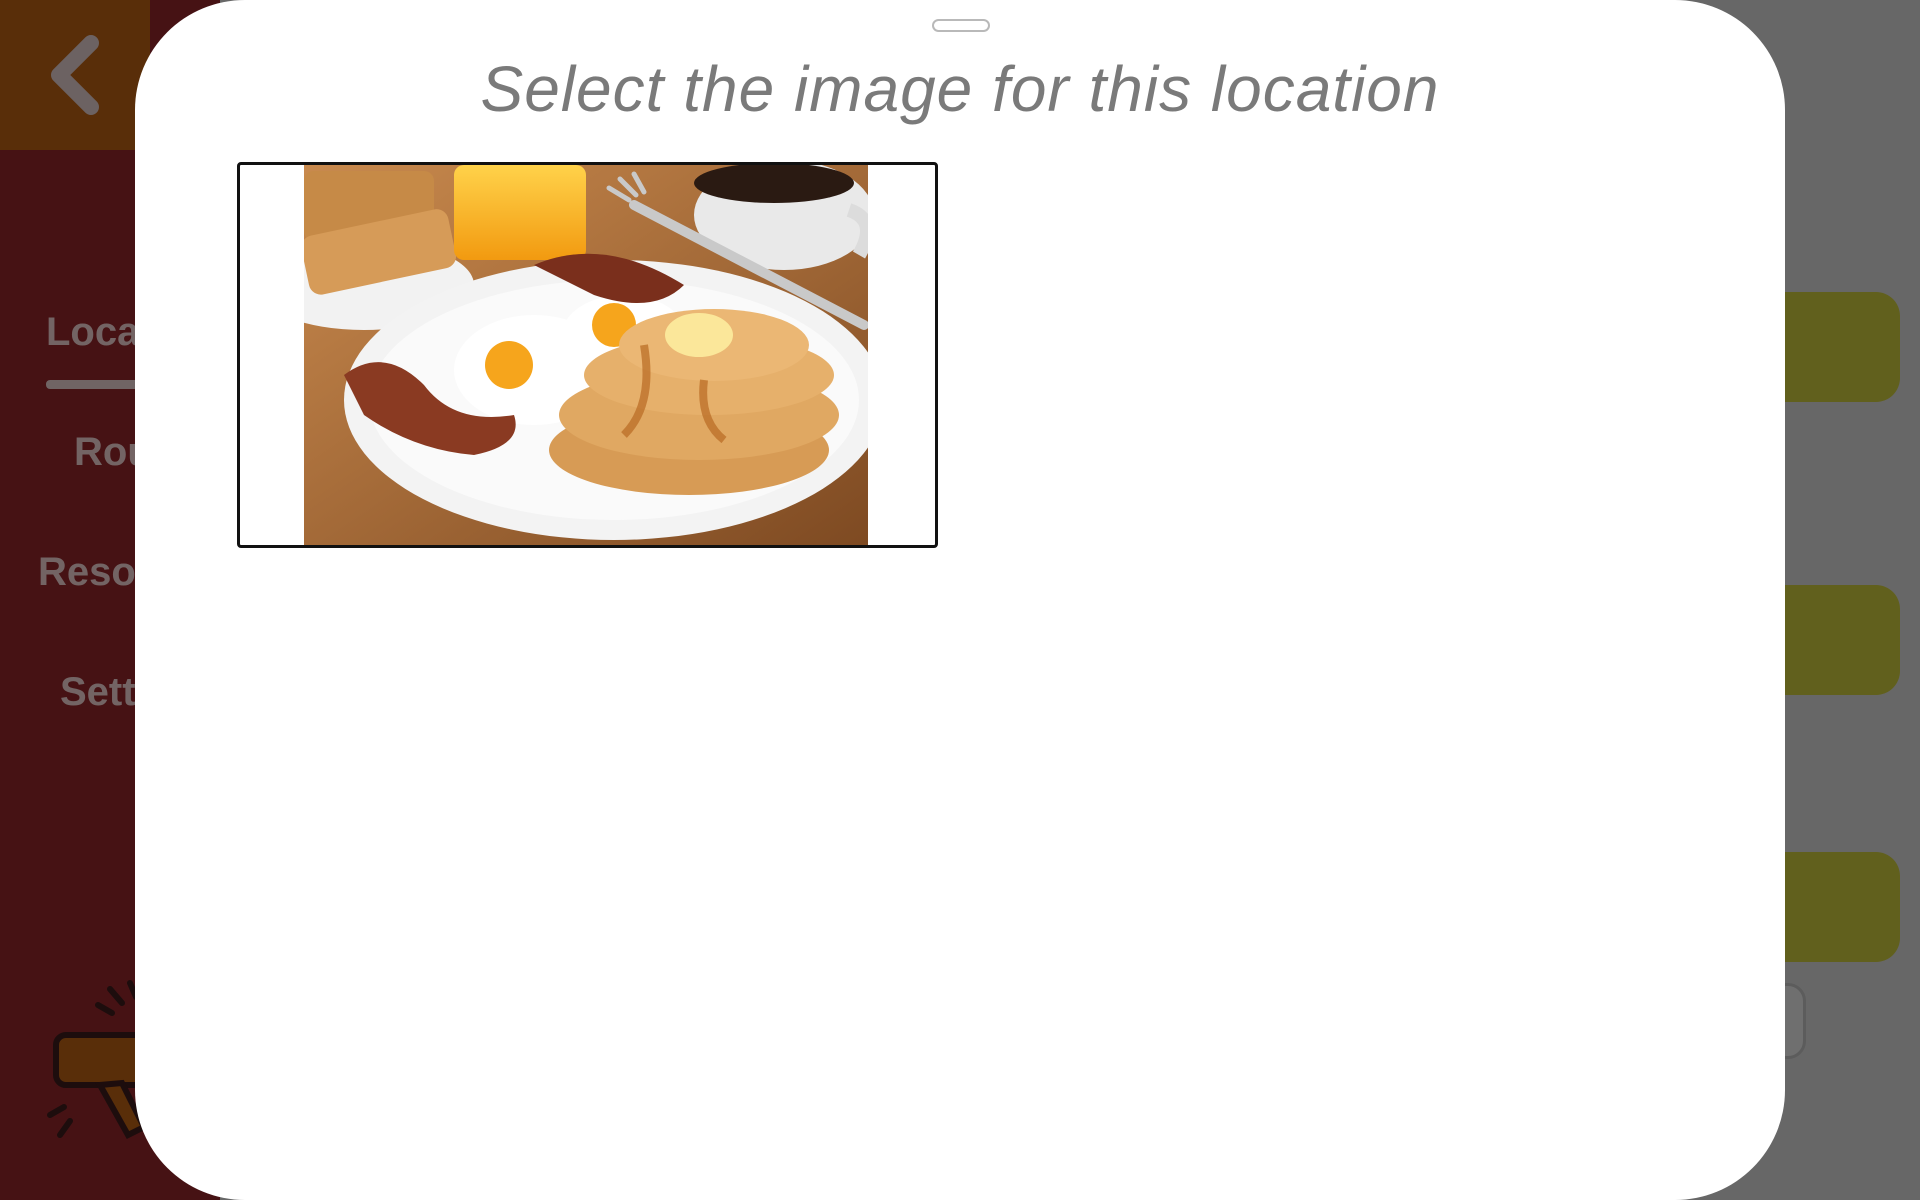 The width and height of the screenshot is (1920, 1200). Describe the element at coordinates (960, 89) in the screenshot. I see `sheet-title: Select the image for this location` at that location.